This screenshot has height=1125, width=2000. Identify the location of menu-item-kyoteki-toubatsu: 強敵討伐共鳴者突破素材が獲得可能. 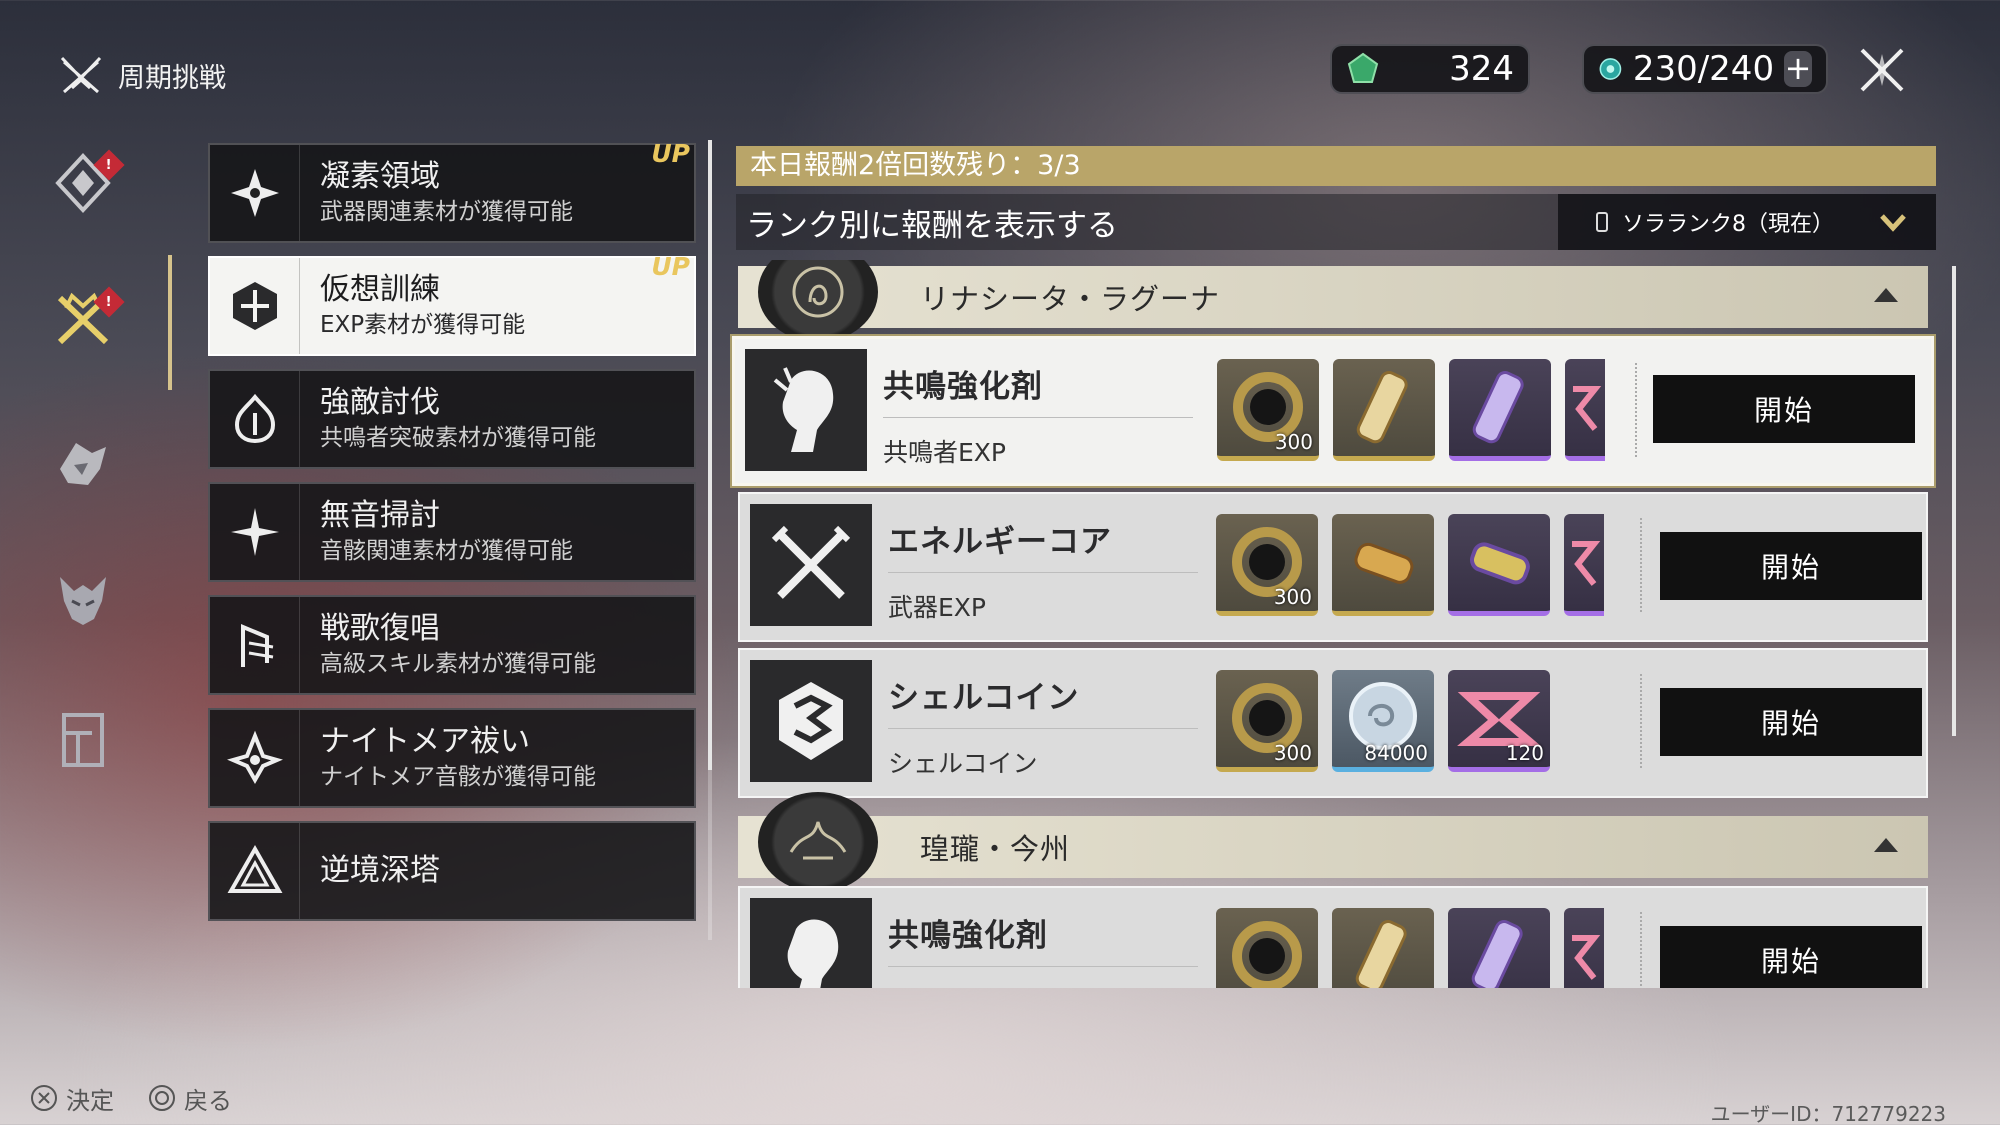
(452, 419).